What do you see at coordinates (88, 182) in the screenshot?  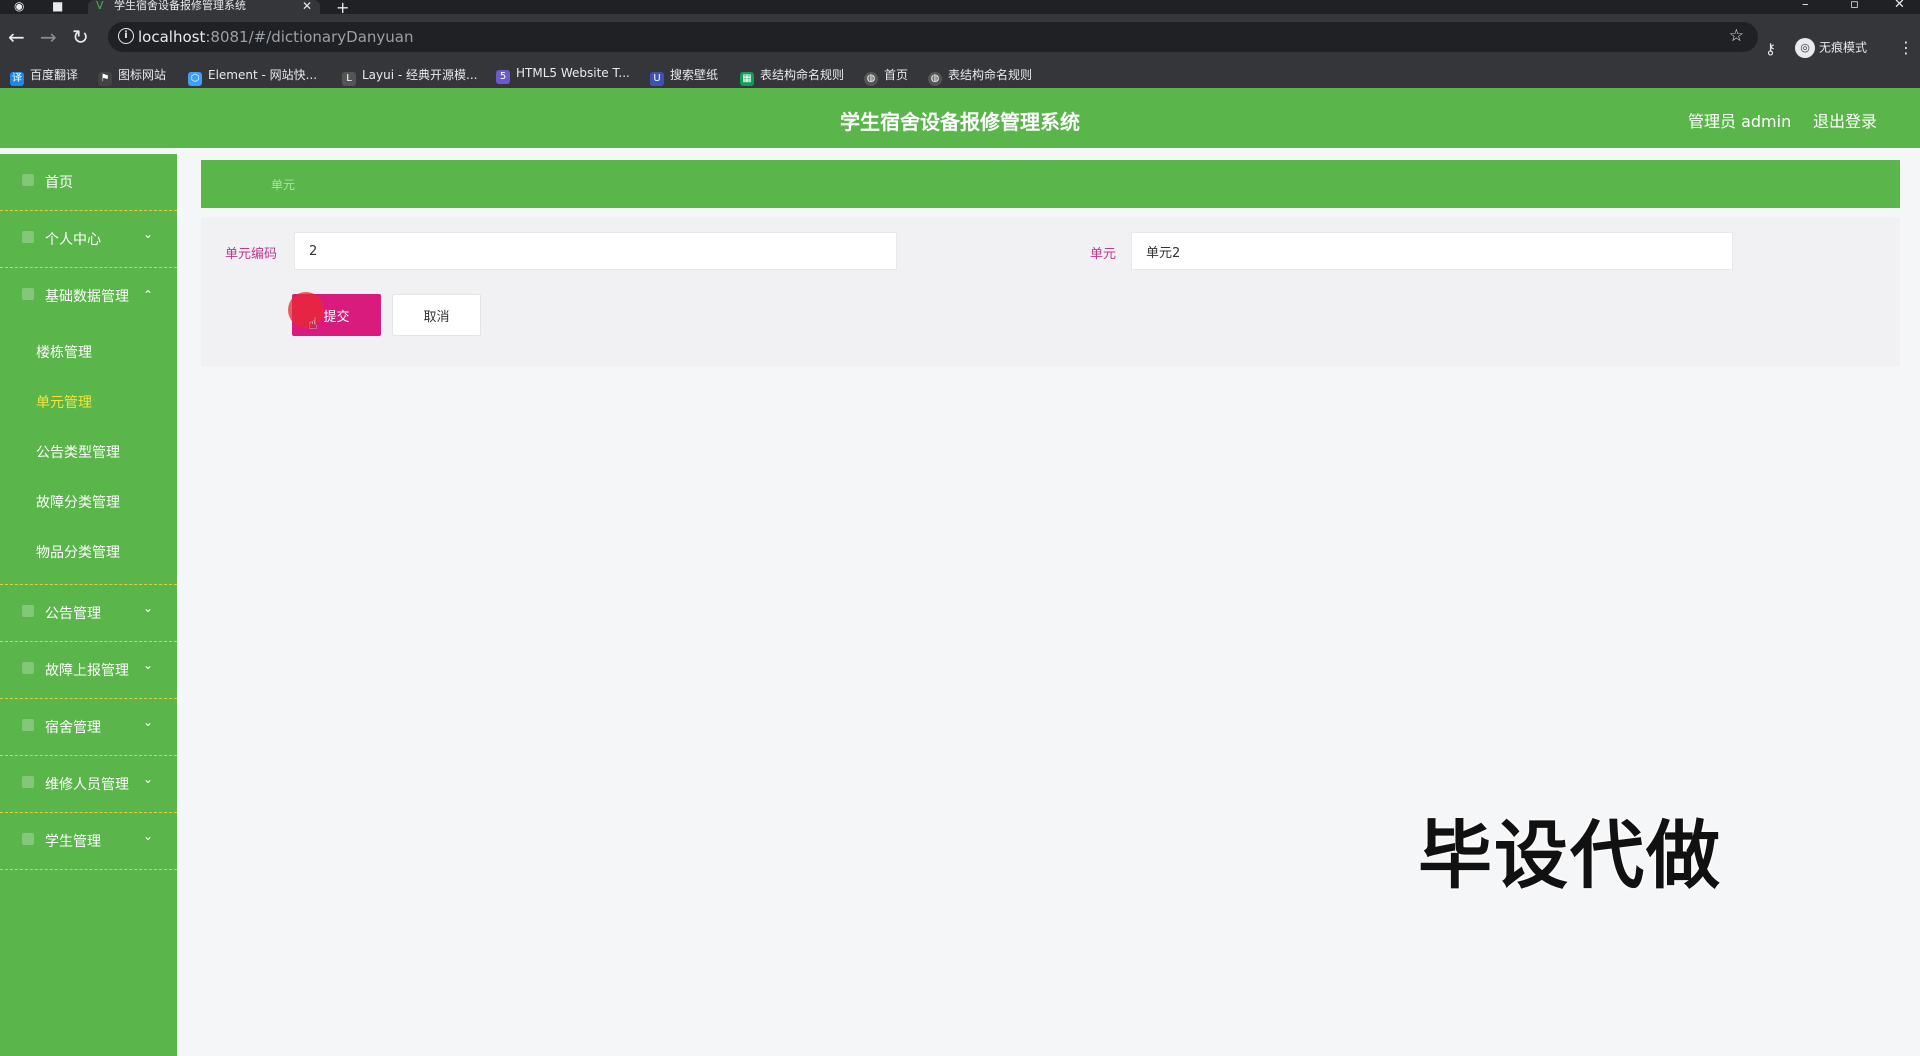 I see `sidebar-item-home: 首页` at bounding box center [88, 182].